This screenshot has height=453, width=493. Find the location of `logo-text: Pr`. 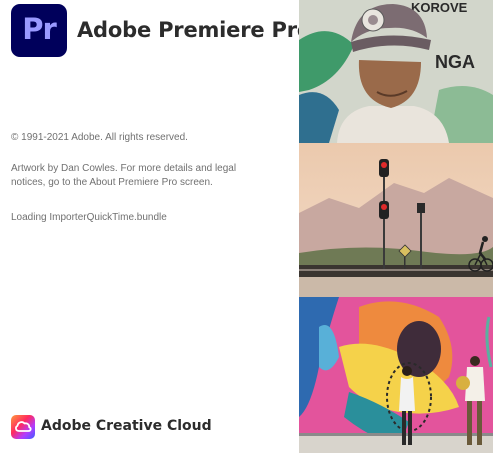

logo-text: Pr is located at coordinates (39, 29).